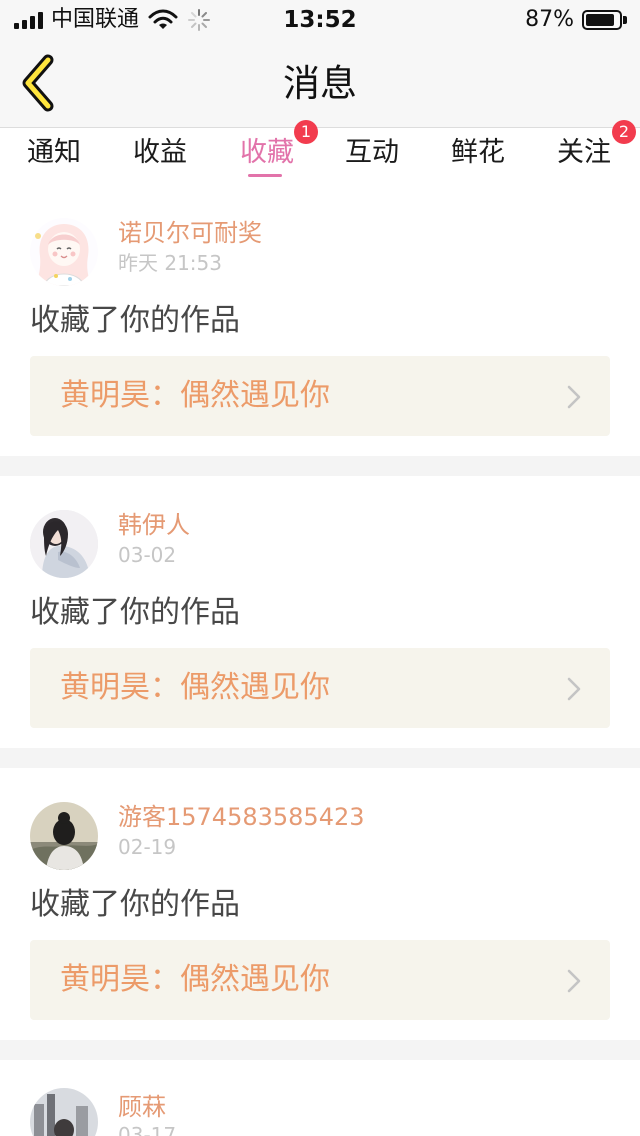 The image size is (640, 1136). I want to click on tab-favorites: 收藏, so click(267, 156).